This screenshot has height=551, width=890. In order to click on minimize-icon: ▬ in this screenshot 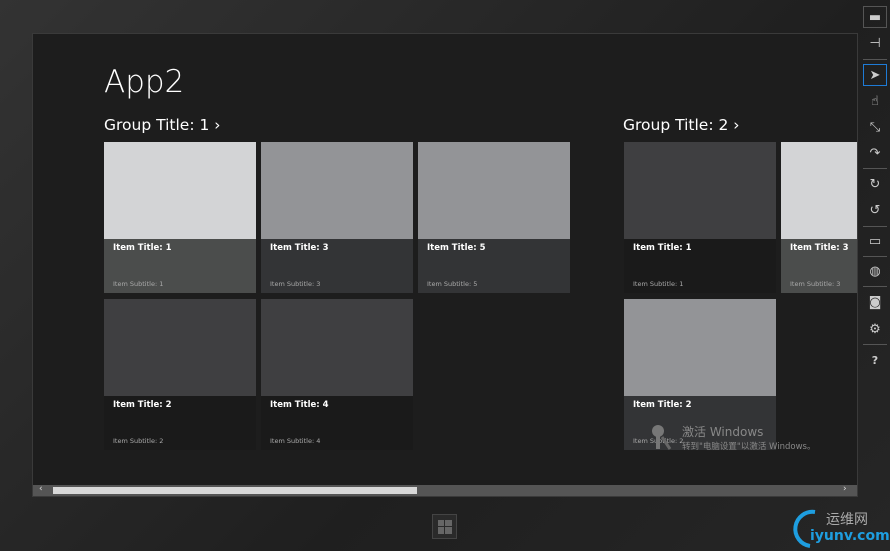, I will do `click(875, 17)`.